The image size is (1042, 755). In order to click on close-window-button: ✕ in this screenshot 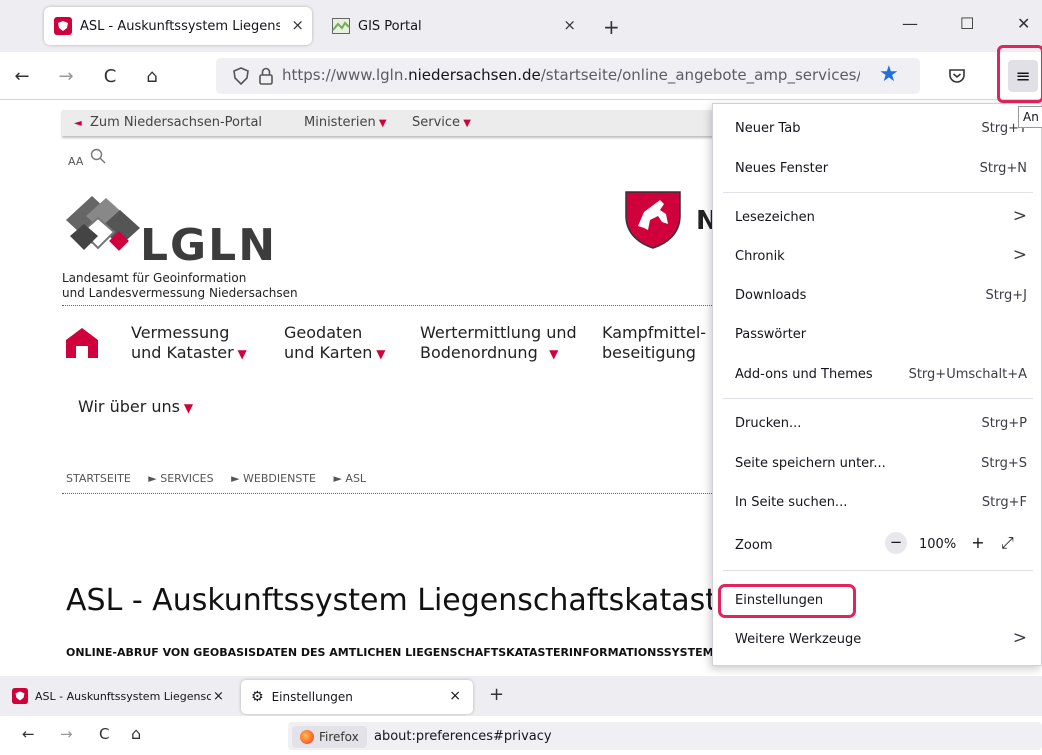, I will do `click(1023, 23)`.